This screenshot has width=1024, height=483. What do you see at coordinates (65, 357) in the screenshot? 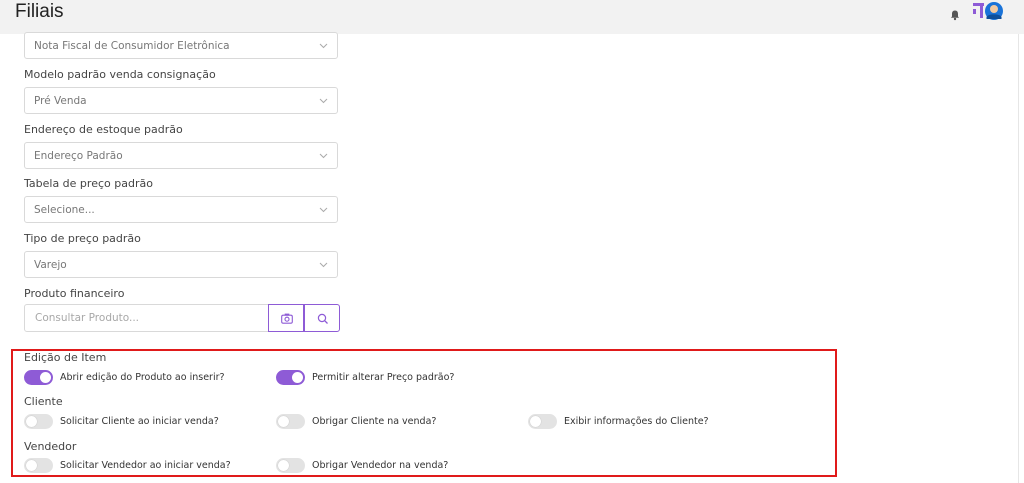
I see `section-title-edicao: Edição de Item` at bounding box center [65, 357].